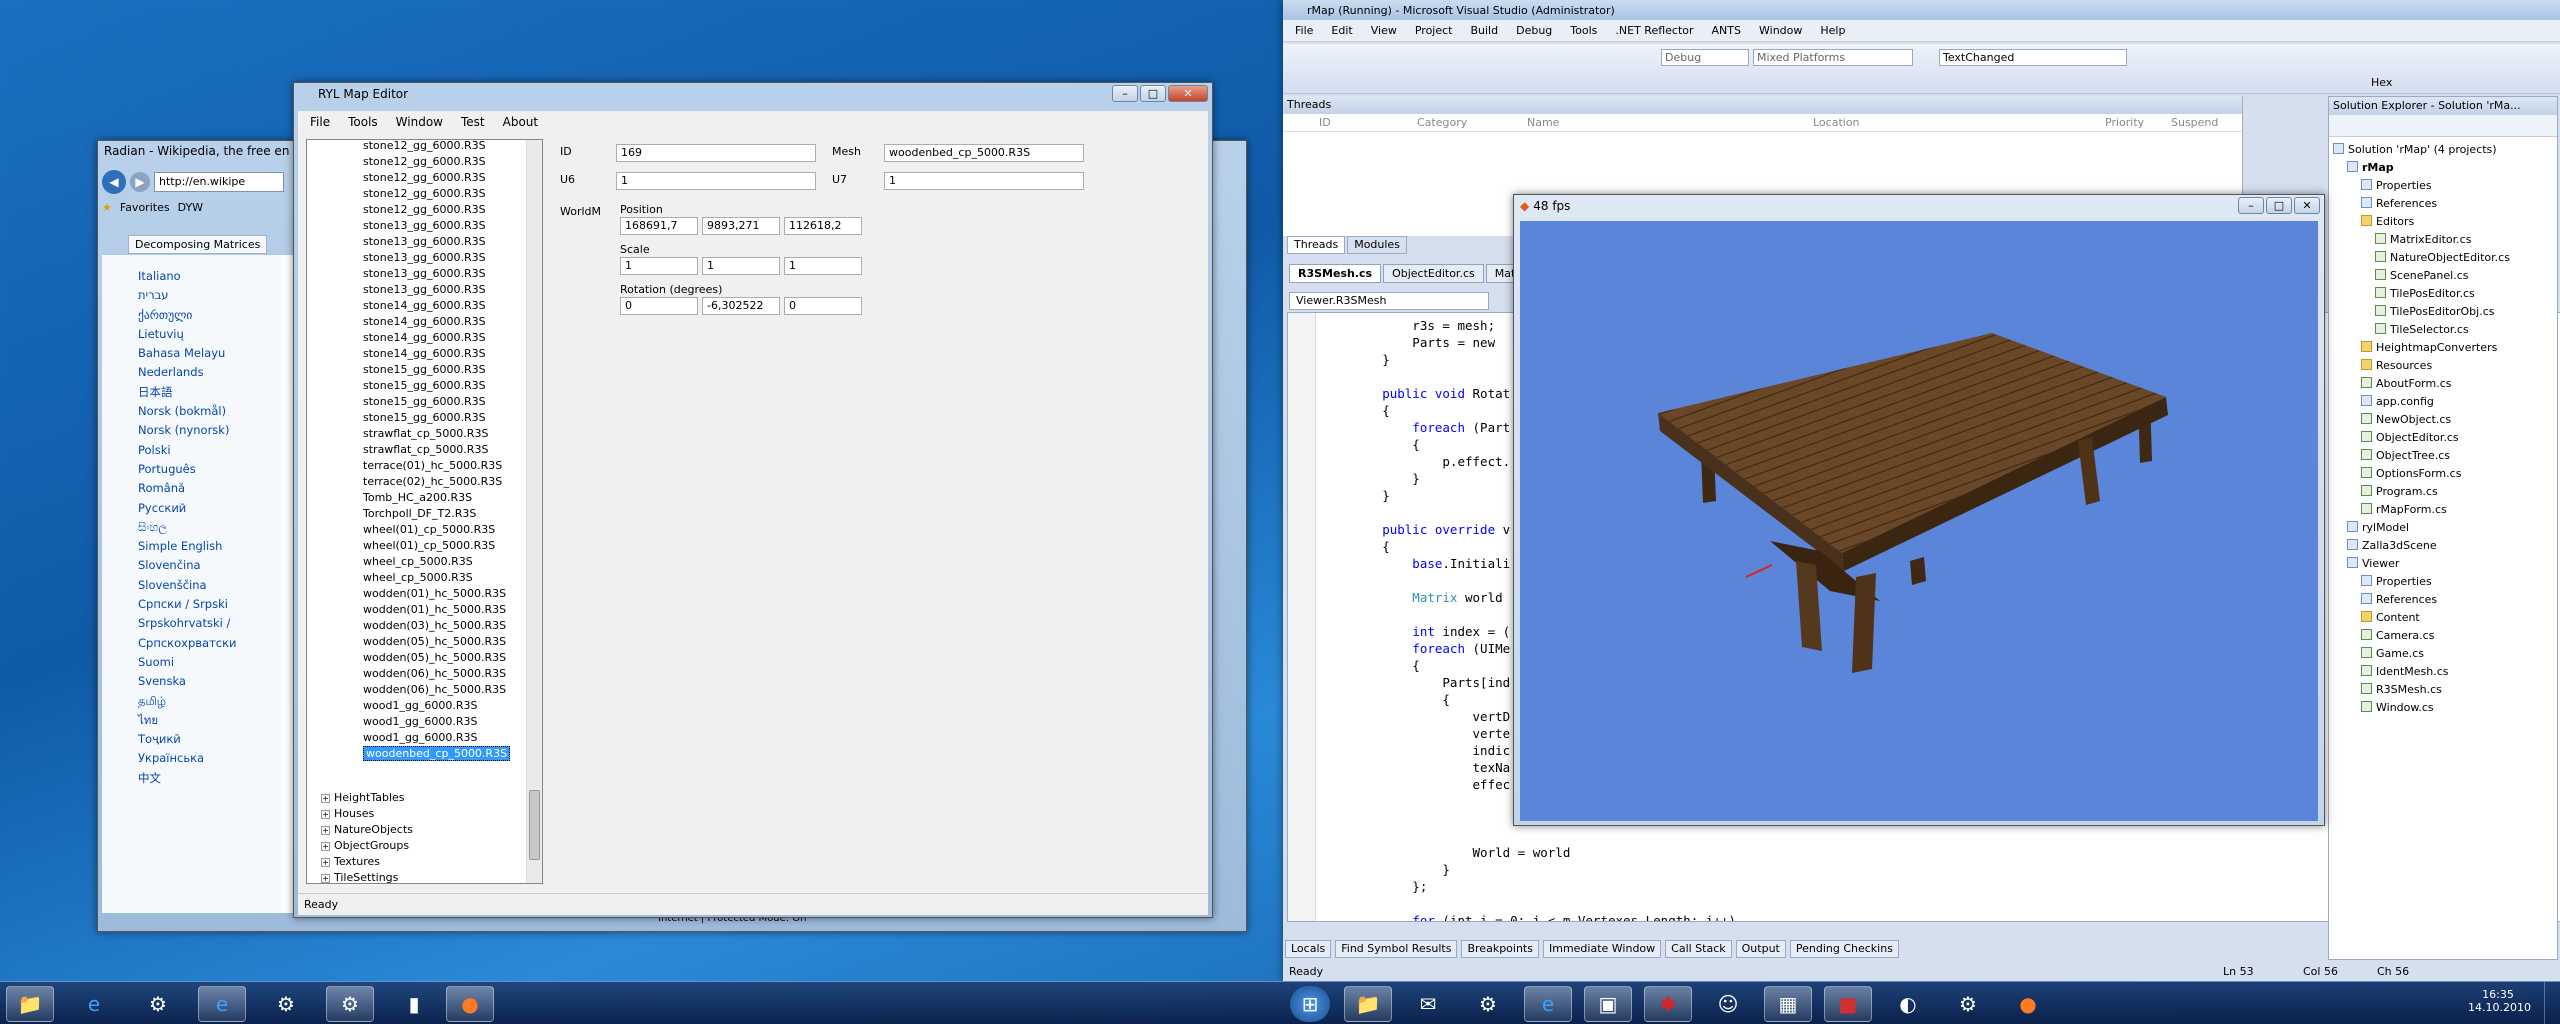  What do you see at coordinates (2033, 57) in the screenshot?
I see `find-combo: TextChanged` at bounding box center [2033, 57].